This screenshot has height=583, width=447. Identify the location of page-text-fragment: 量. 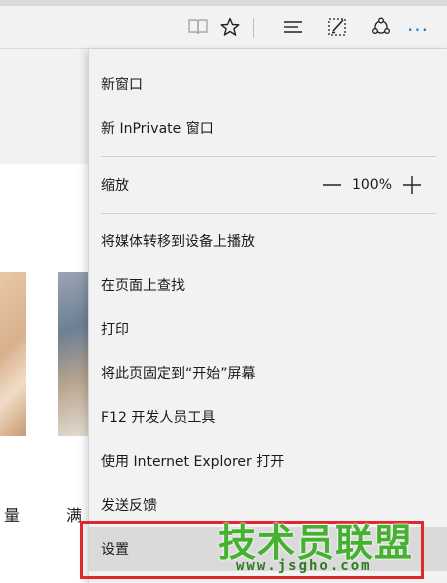
(12, 515).